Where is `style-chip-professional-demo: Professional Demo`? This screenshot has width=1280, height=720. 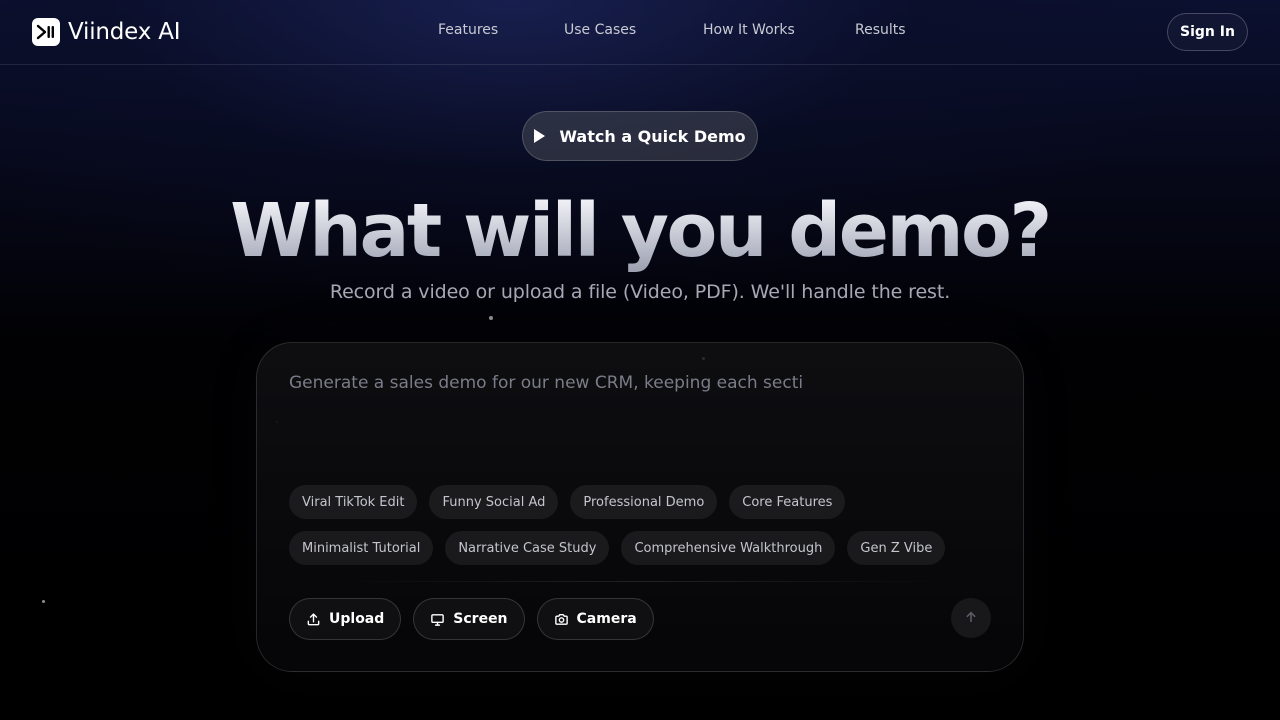
style-chip-professional-demo: Professional Demo is located at coordinates (644, 502).